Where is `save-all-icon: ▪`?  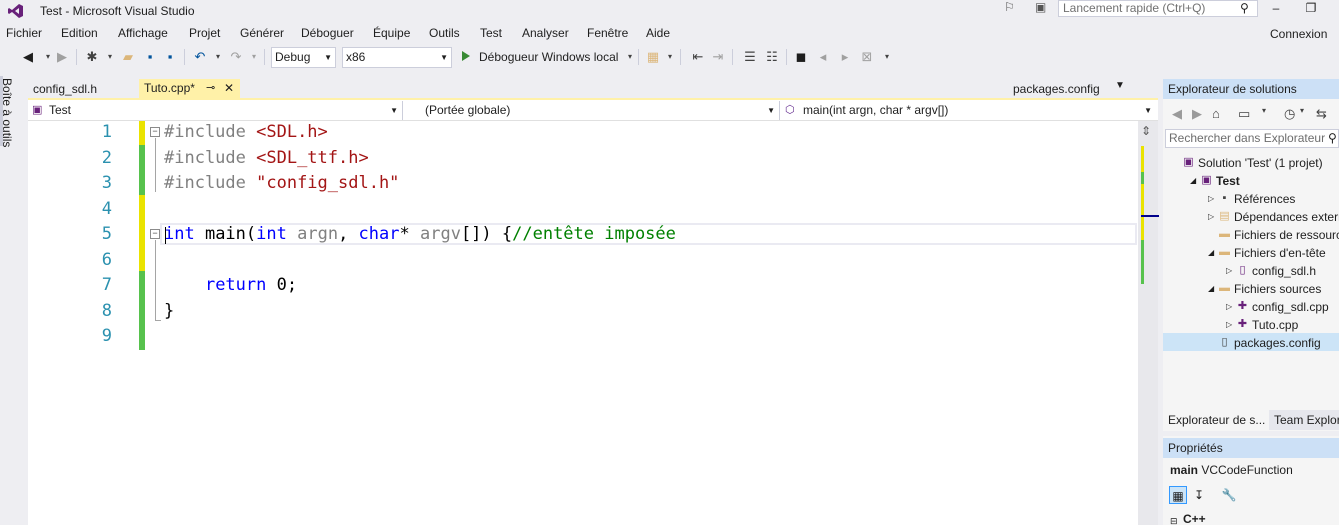
save-all-icon: ▪ is located at coordinates (170, 57).